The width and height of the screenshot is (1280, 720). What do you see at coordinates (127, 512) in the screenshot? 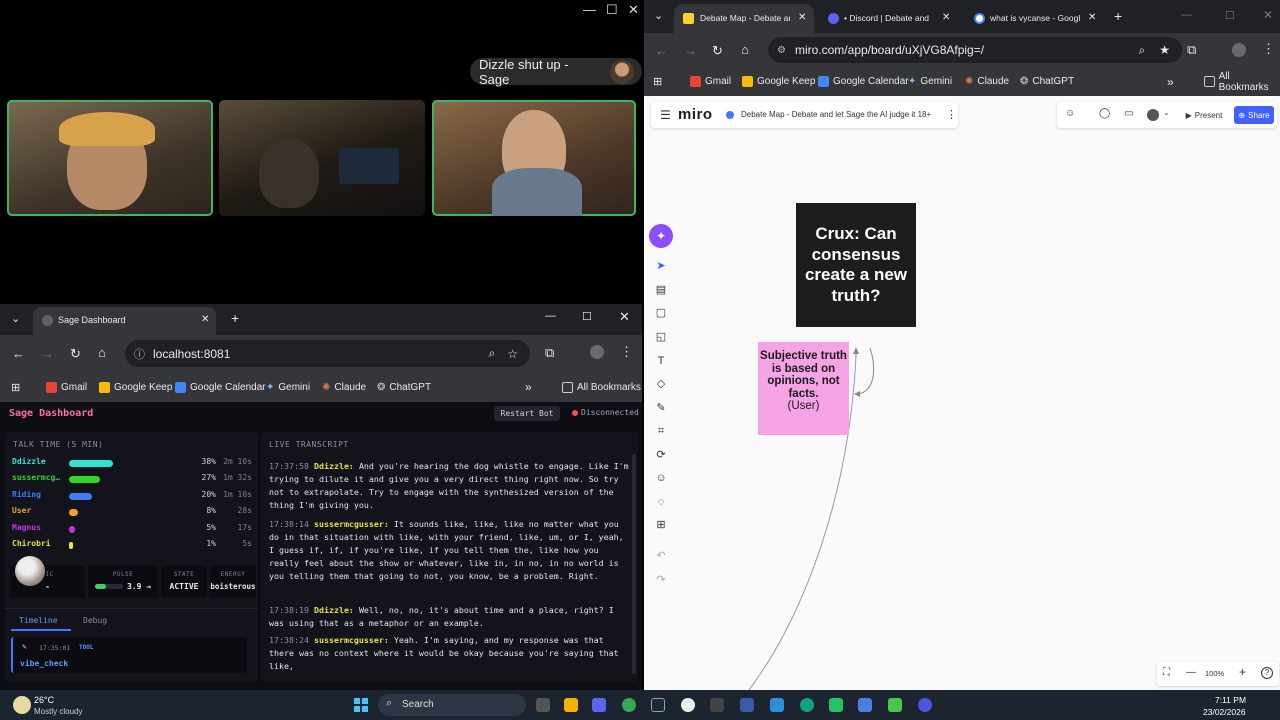
I see `talk-time-bar` at bounding box center [127, 512].